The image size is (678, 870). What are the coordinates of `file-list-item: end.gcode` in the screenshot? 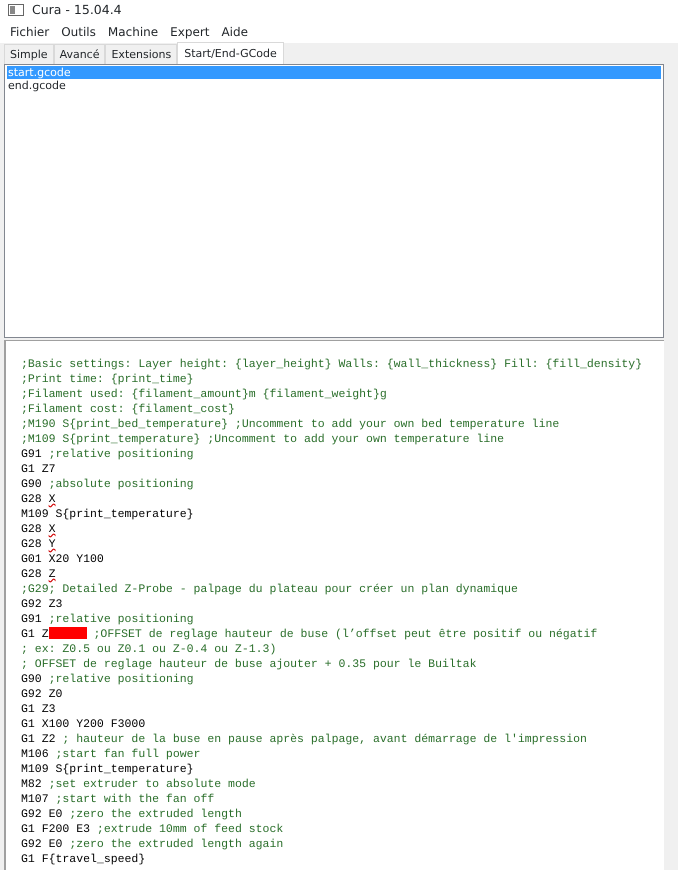 It's located at (334, 85).